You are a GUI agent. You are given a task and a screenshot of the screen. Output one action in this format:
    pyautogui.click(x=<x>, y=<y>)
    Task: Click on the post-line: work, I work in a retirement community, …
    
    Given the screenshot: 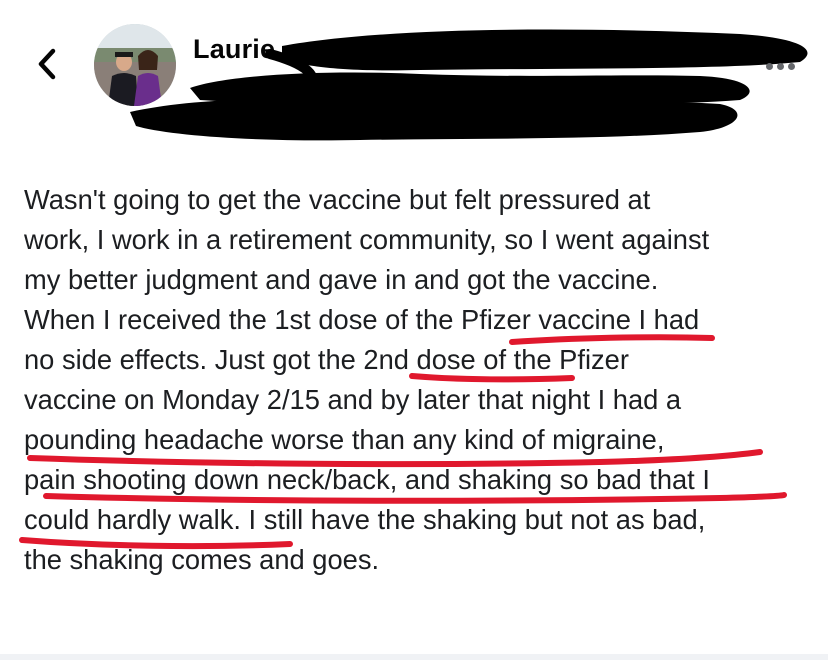 What is the action you would take?
    pyautogui.click(x=367, y=239)
    